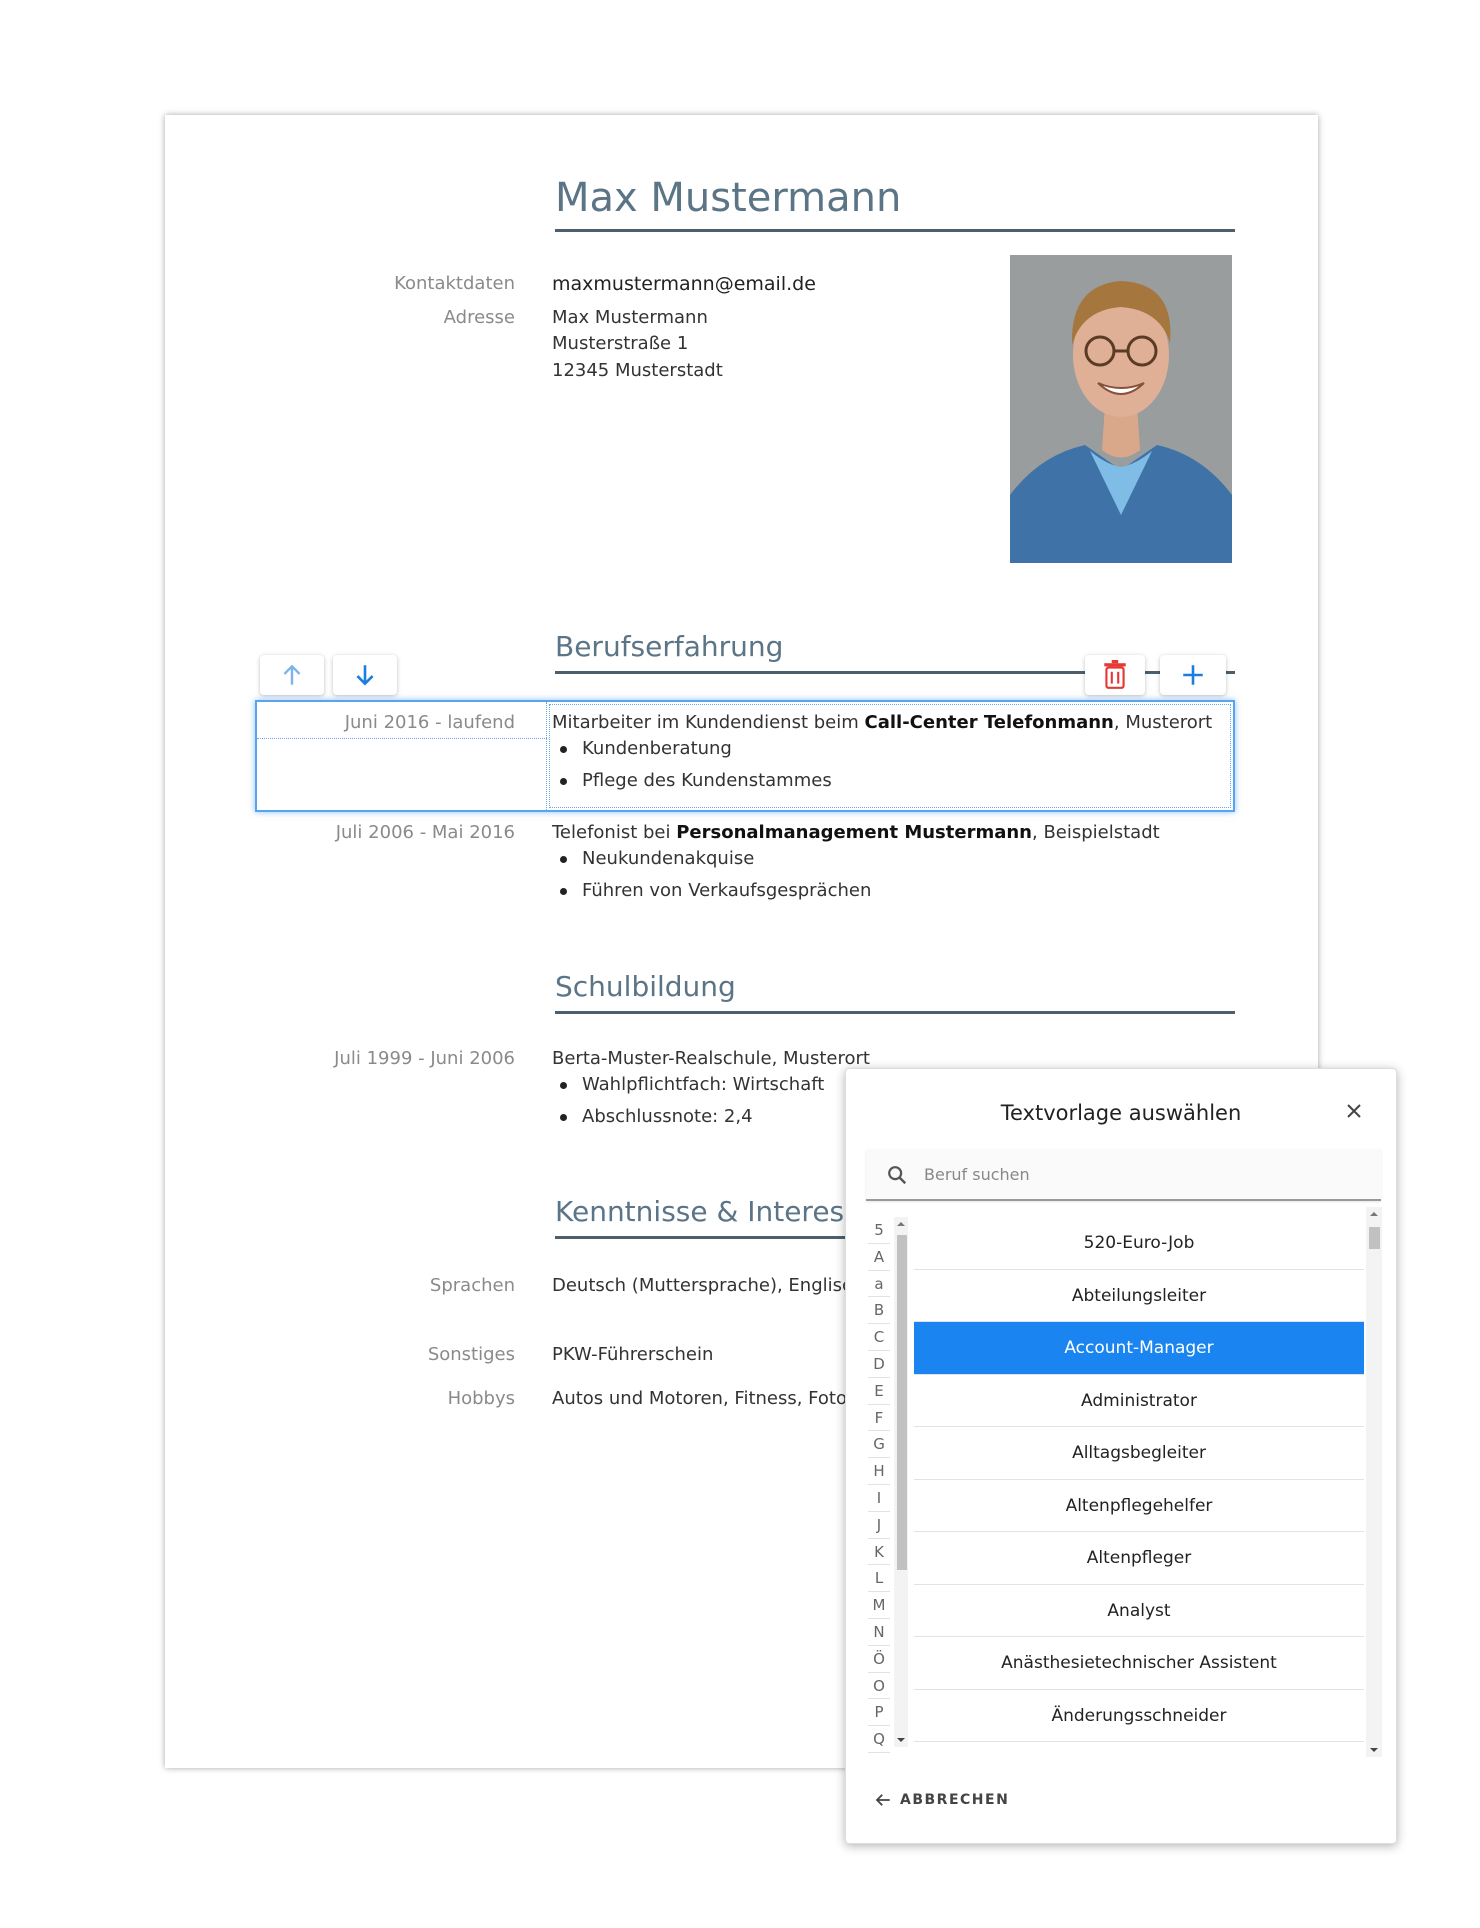 The width and height of the screenshot is (1480, 1928). Describe the element at coordinates (955, 1800) in the screenshot. I see `cancel-label: ABBRECHEN` at that location.